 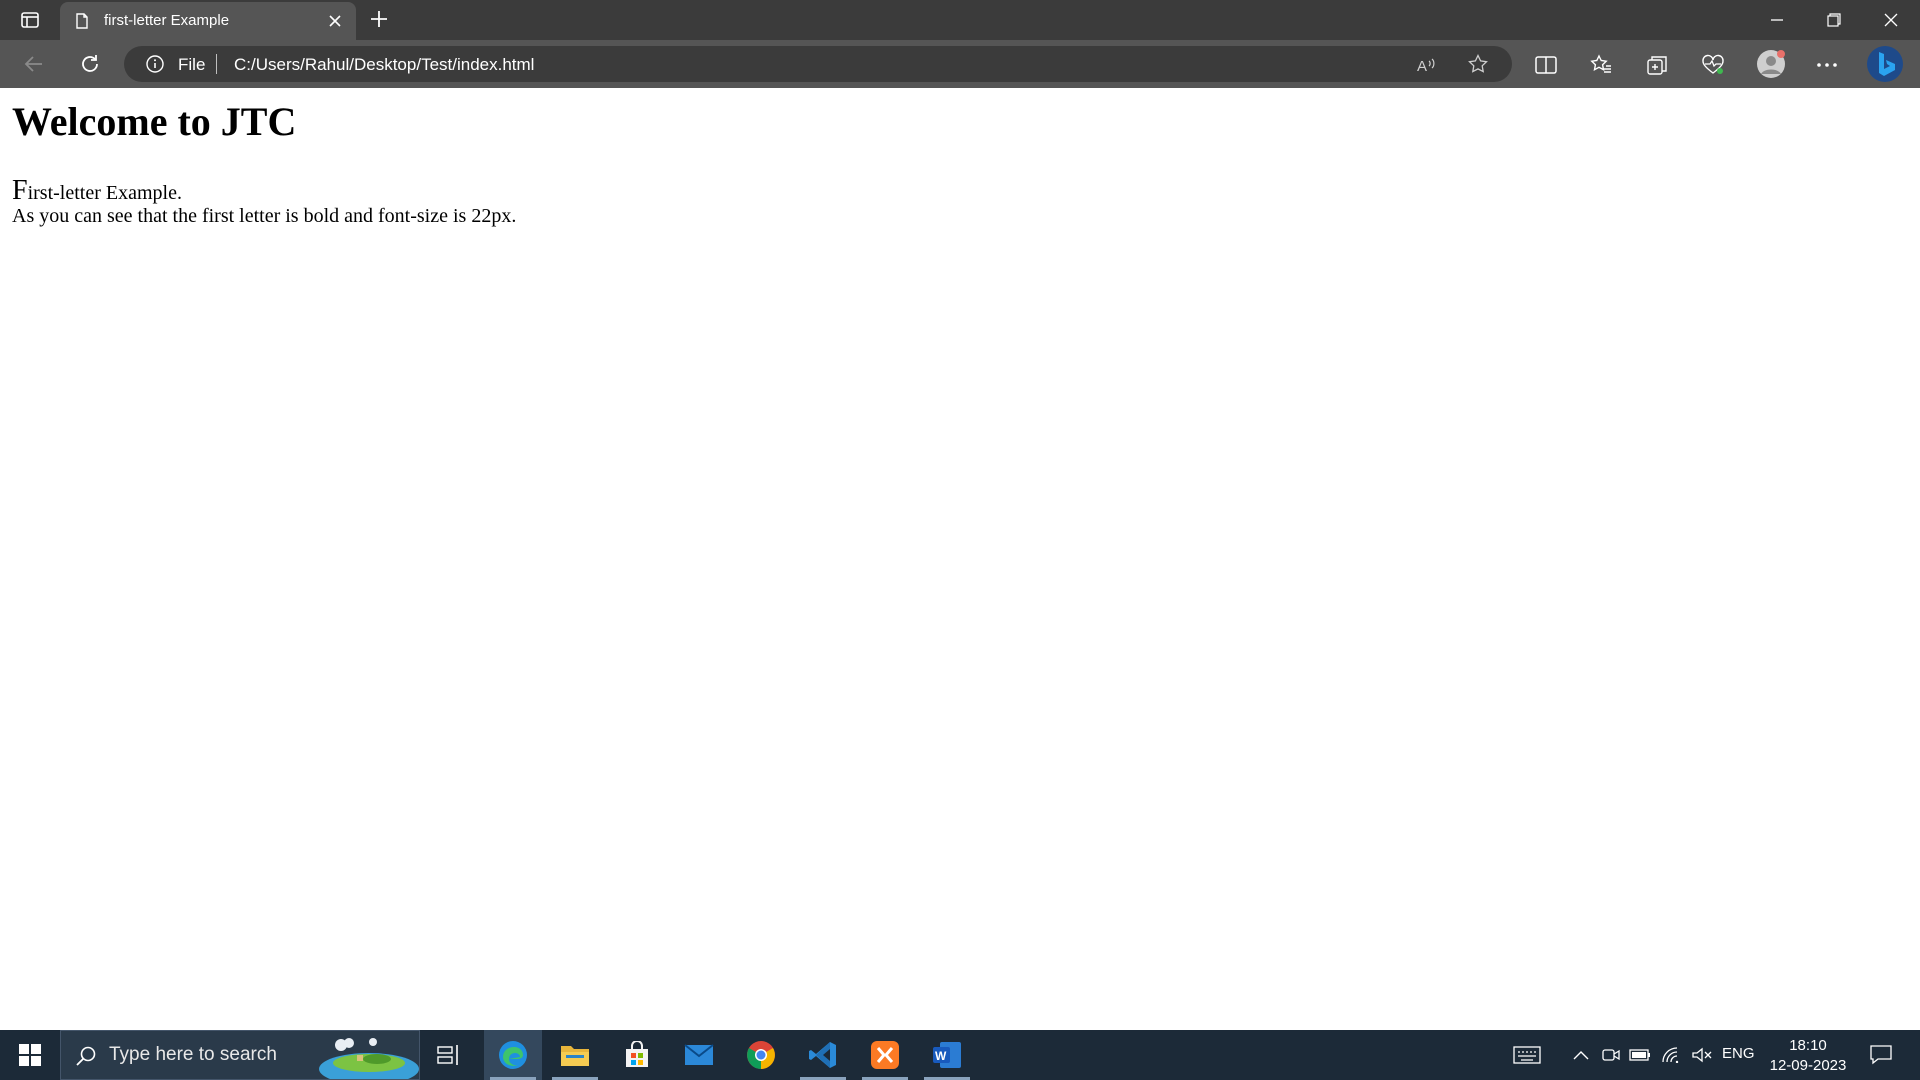 What do you see at coordinates (823, 1055) in the screenshot?
I see `vscode-icon` at bounding box center [823, 1055].